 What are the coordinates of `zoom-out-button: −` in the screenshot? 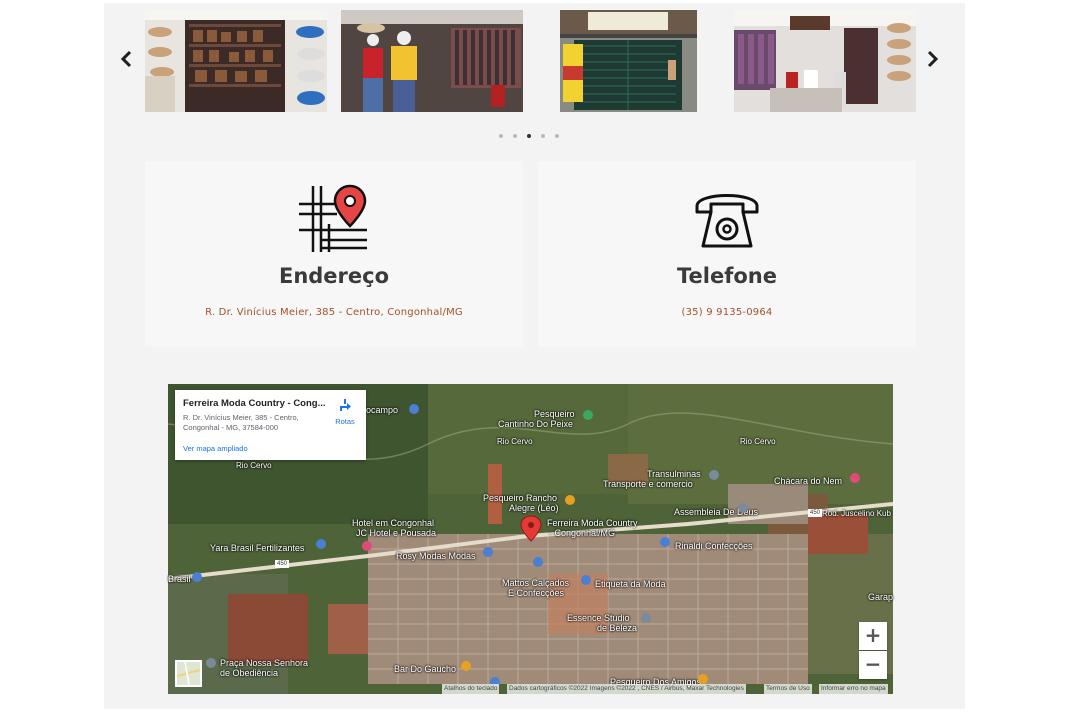 It's located at (873, 665).